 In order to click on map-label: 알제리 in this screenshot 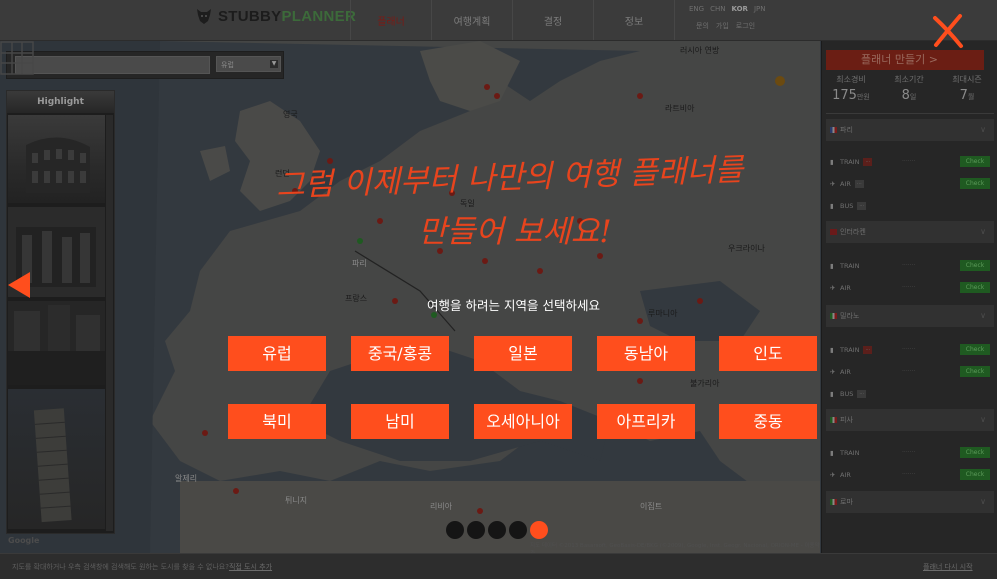, I will do `click(186, 478)`.